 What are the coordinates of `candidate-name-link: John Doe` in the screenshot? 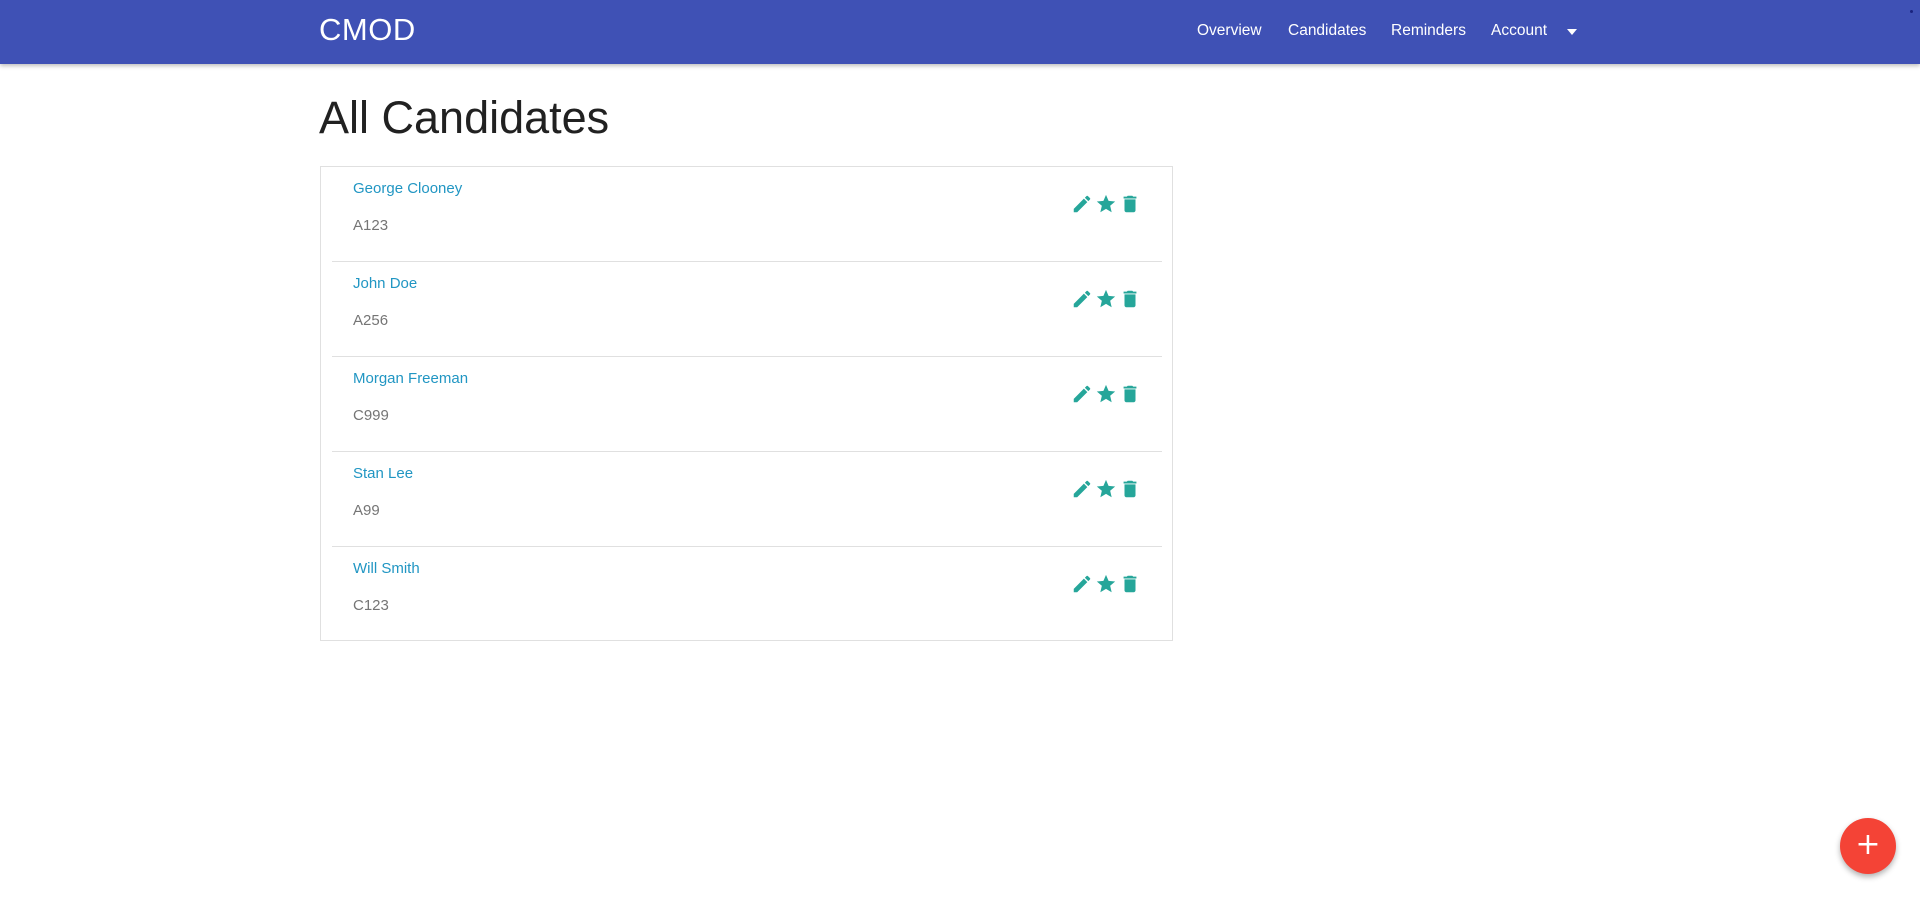 It's located at (385, 283).